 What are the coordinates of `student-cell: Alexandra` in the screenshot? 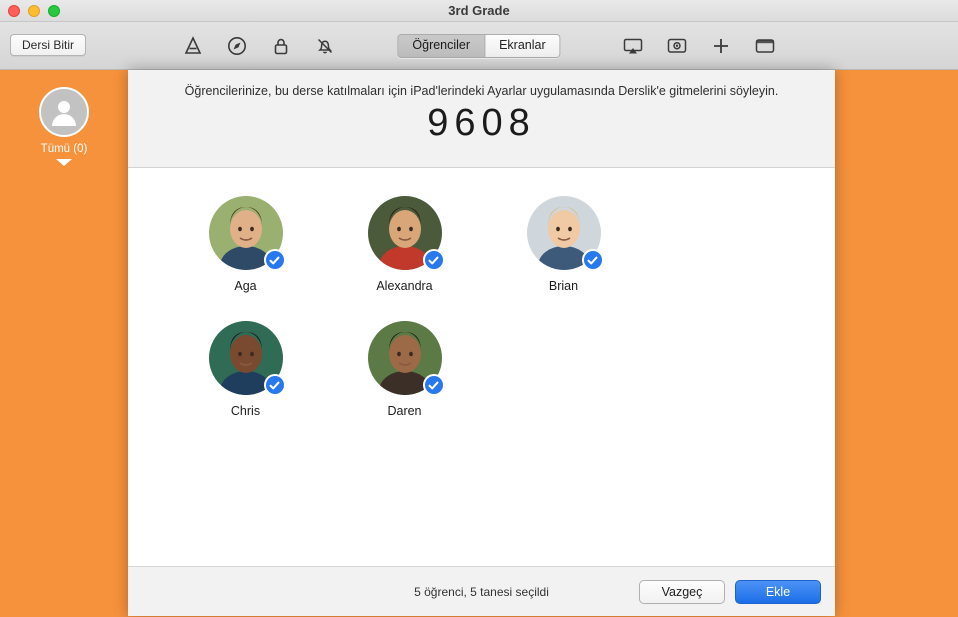 It's located at (404, 244).